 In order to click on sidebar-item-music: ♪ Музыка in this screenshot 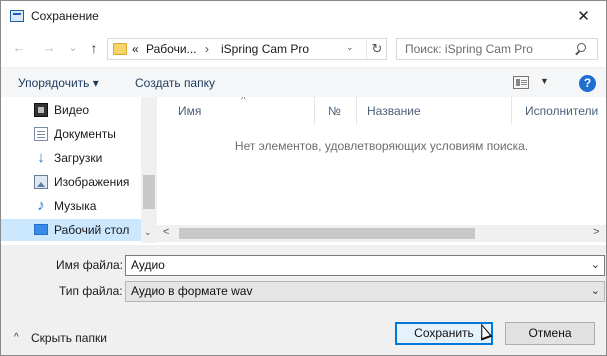, I will do `click(71, 206)`.